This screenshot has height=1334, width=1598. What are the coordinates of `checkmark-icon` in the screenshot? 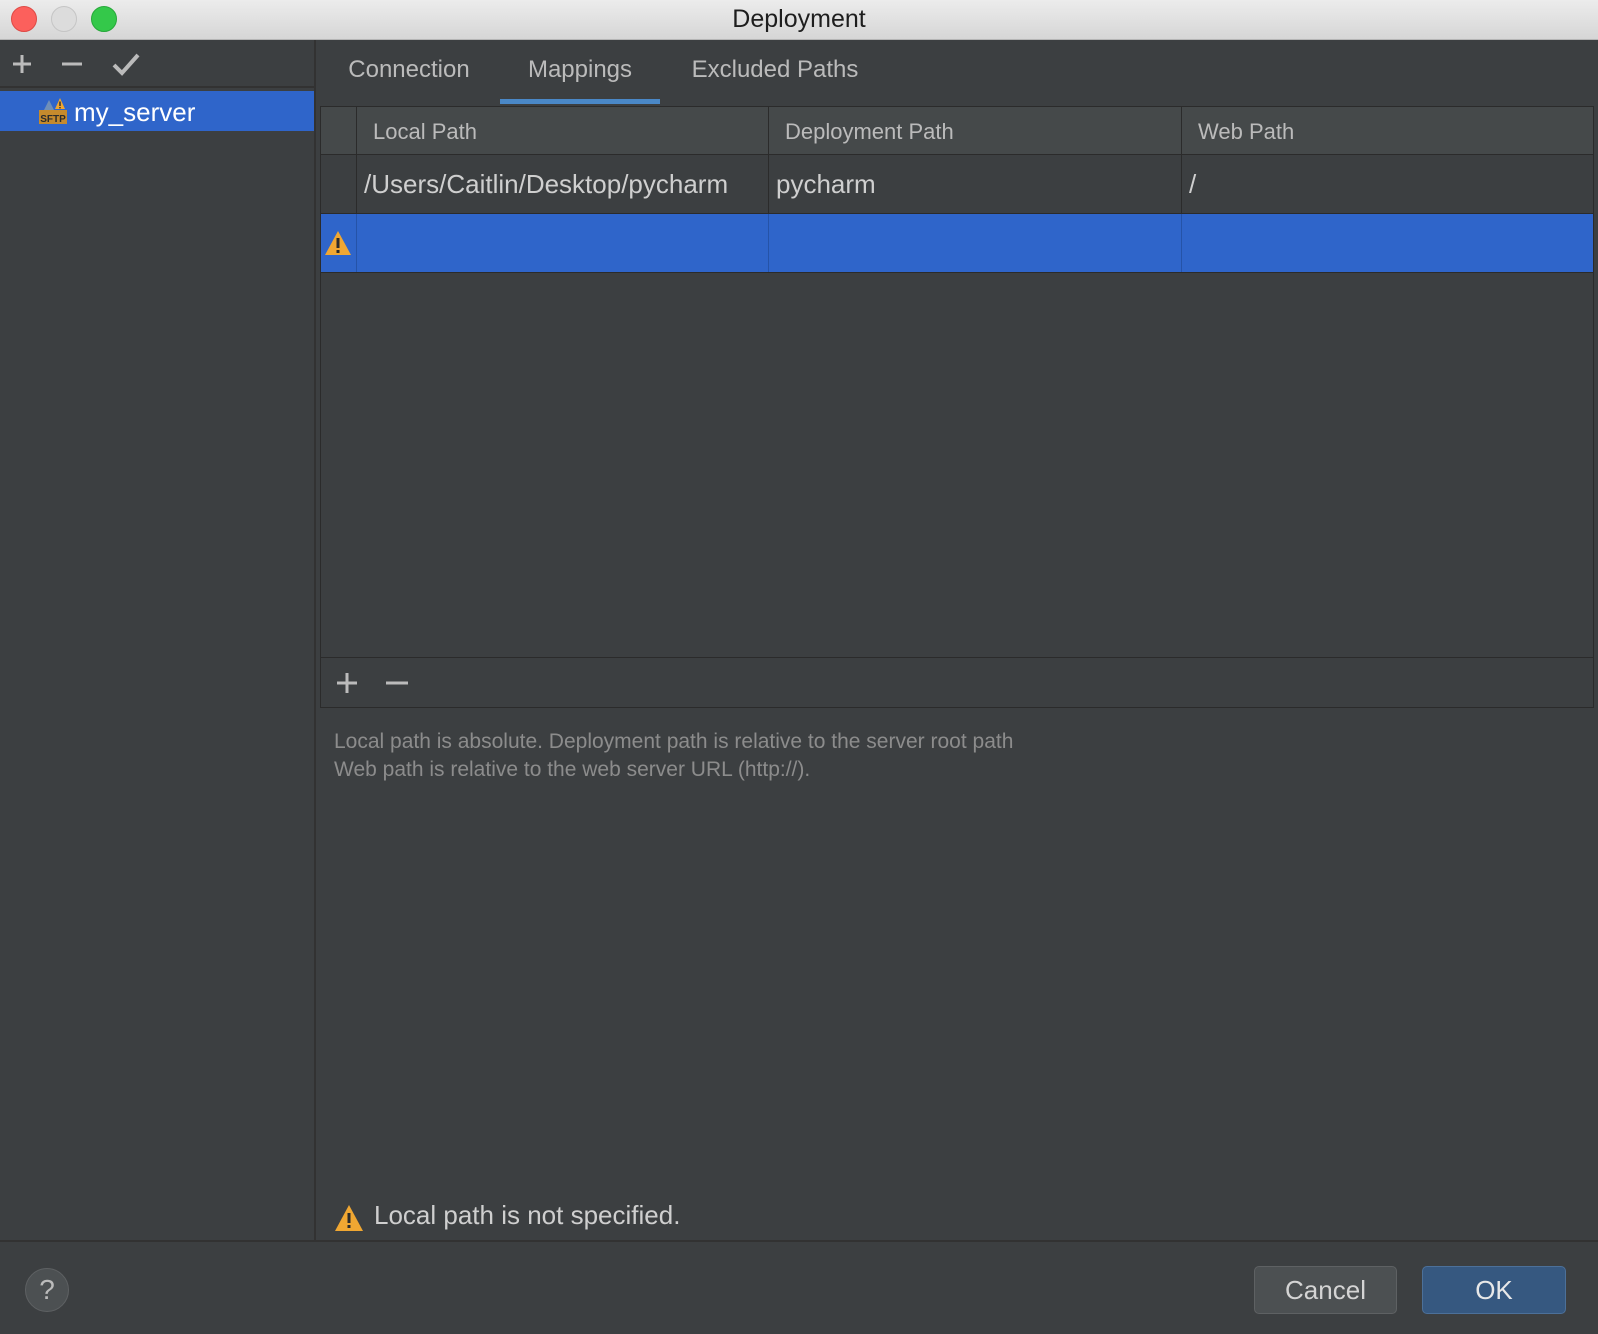 It's located at (126, 64).